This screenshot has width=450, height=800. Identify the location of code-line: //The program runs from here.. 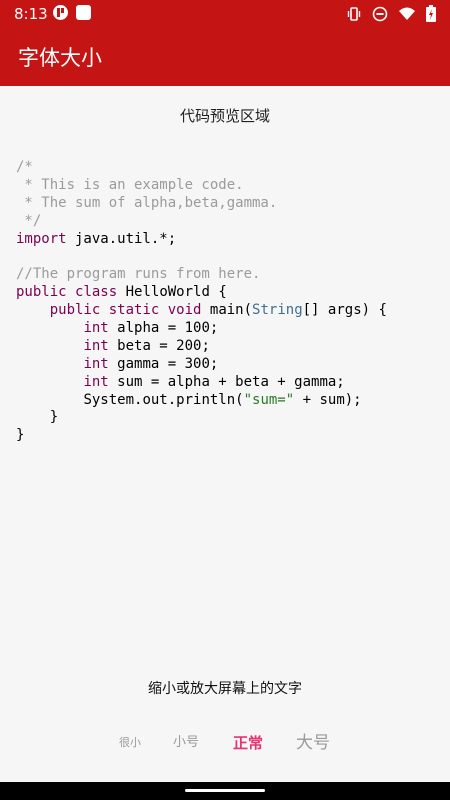
(138, 274).